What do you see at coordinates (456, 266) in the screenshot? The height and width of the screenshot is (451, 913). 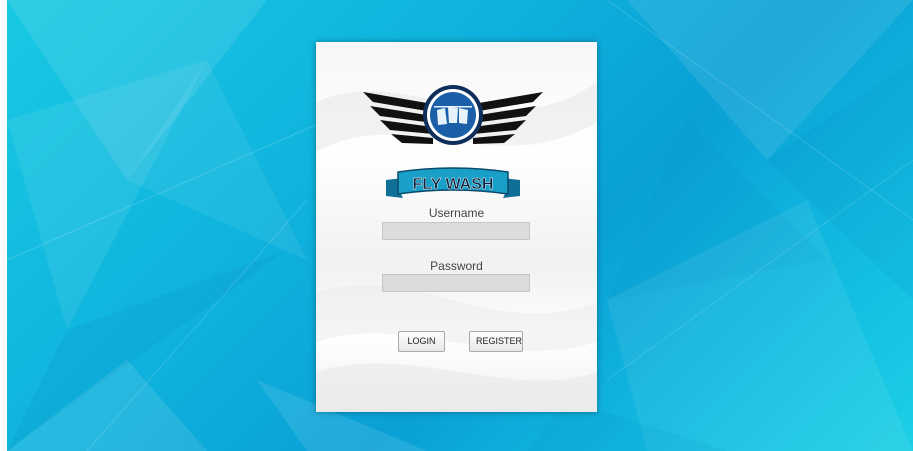 I see `password-label: Password` at bounding box center [456, 266].